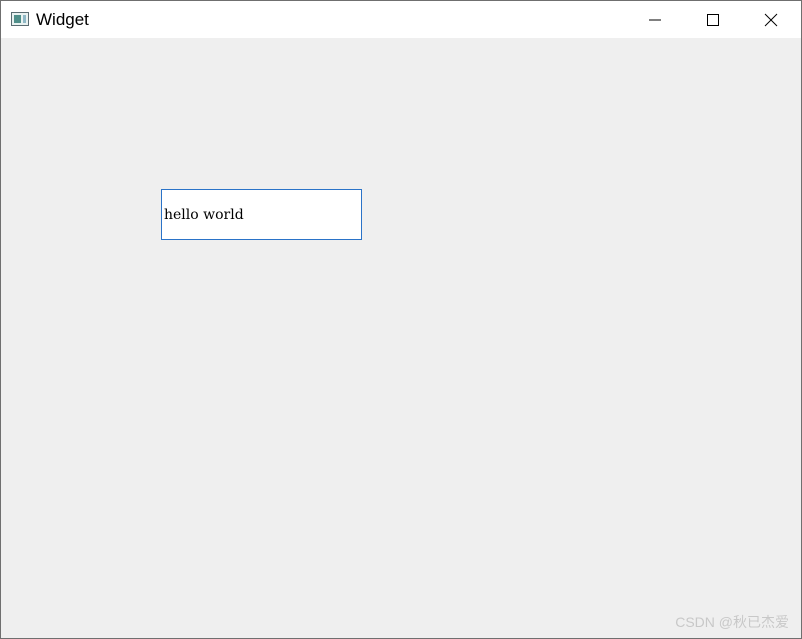  I want to click on maximize-button, so click(713, 19).